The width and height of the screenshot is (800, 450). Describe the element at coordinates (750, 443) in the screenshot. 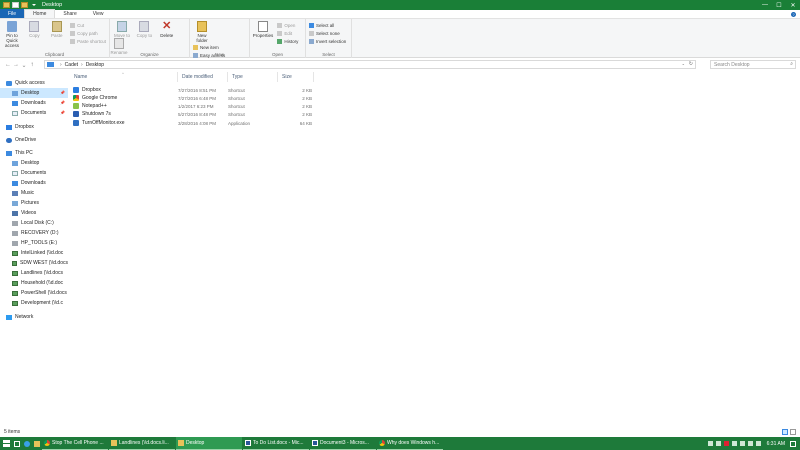

I see `volume-icon` at that location.